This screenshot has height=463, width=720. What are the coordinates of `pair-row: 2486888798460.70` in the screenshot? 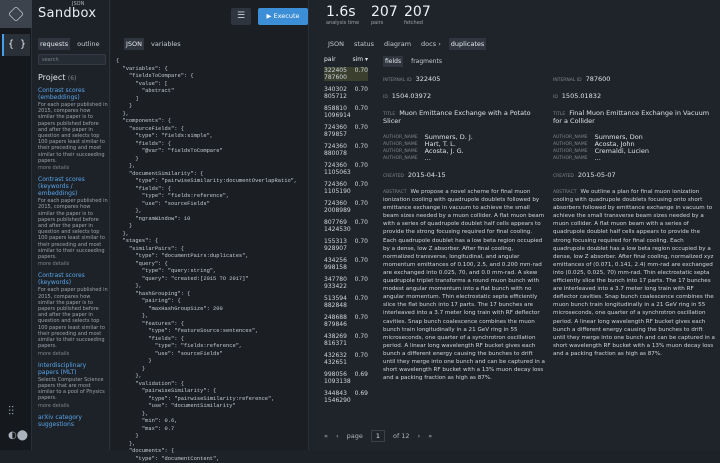 It's located at (346, 321).